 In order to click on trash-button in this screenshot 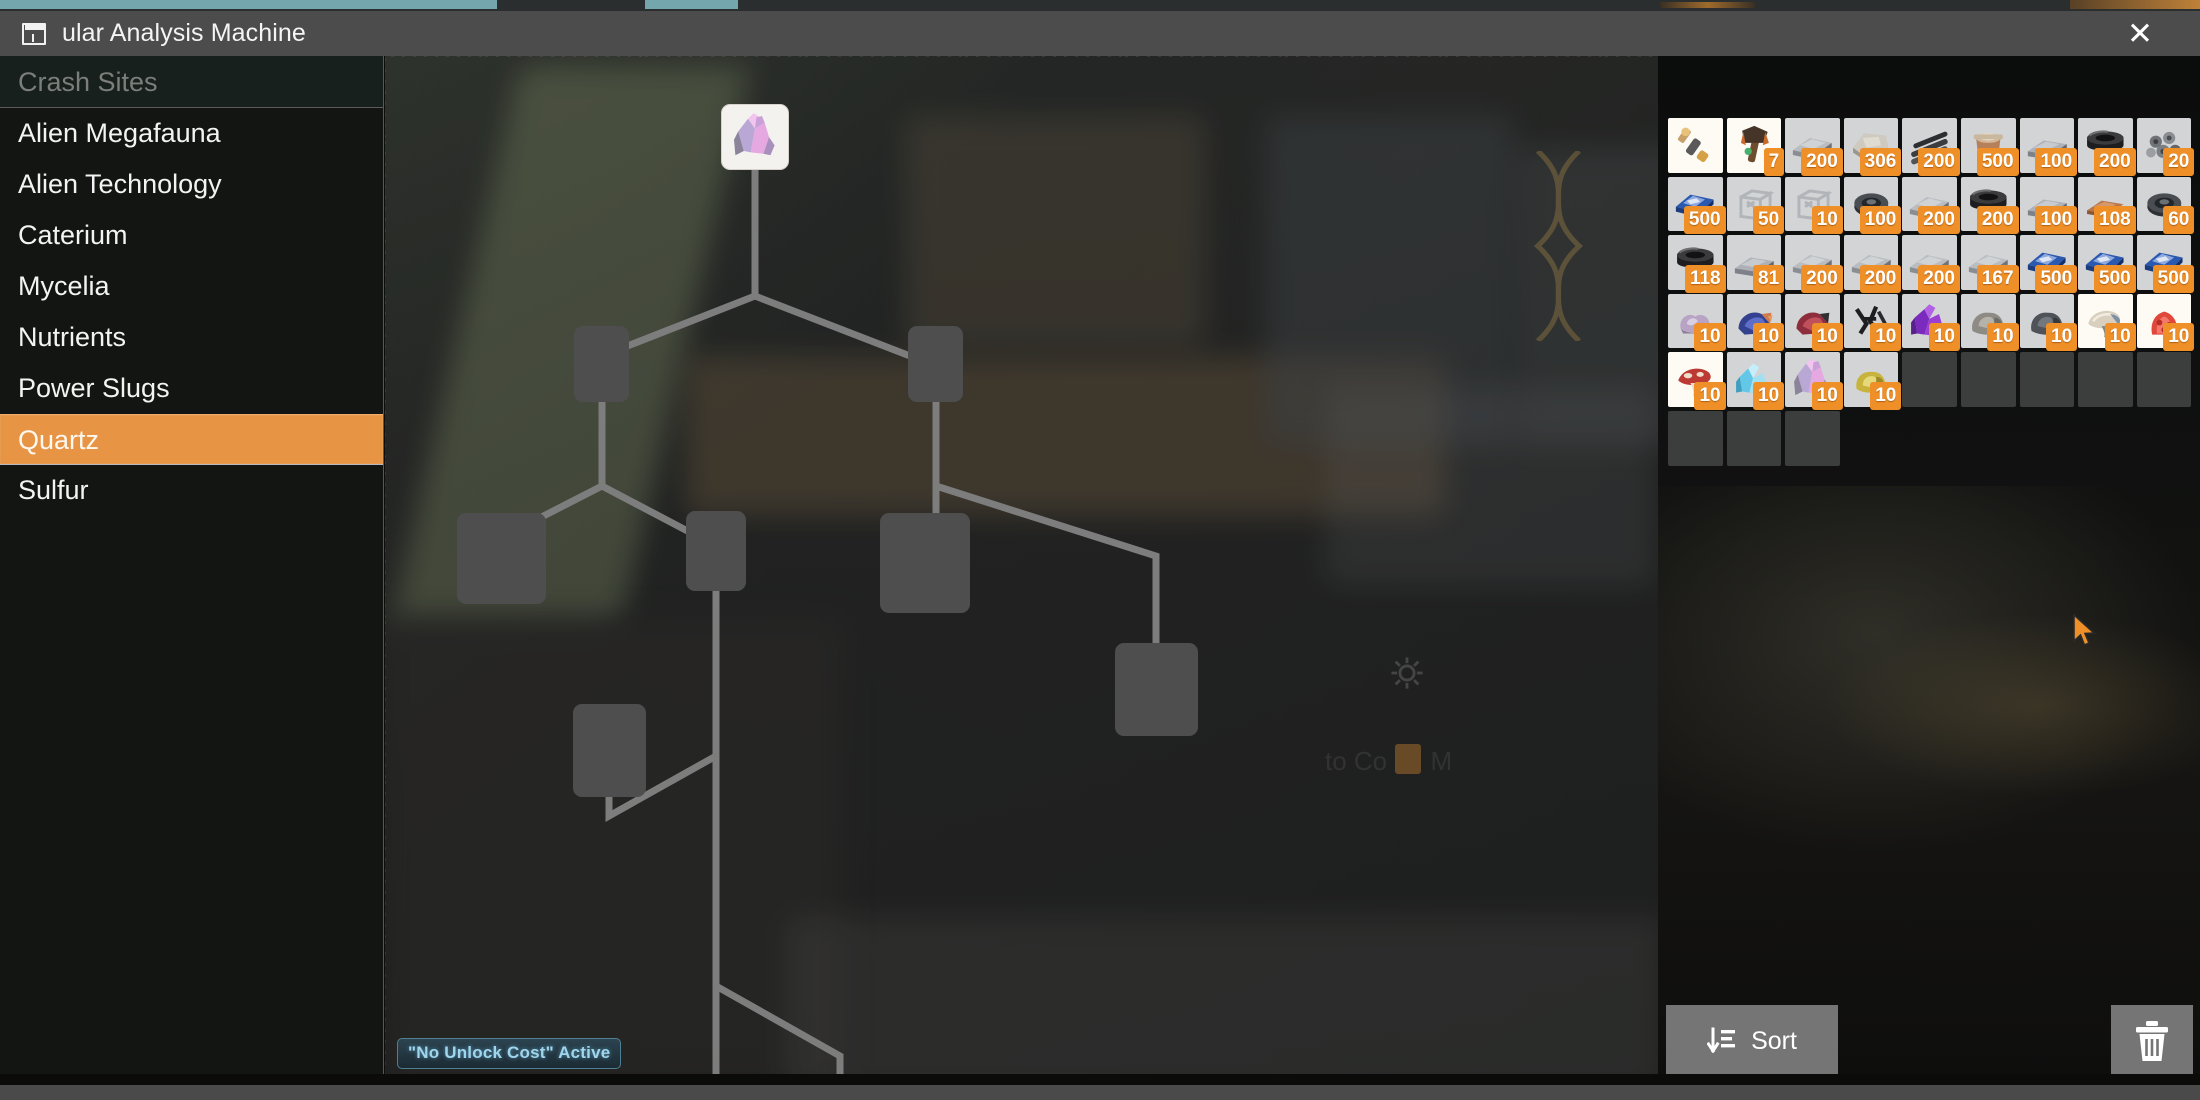, I will do `click(2152, 1041)`.